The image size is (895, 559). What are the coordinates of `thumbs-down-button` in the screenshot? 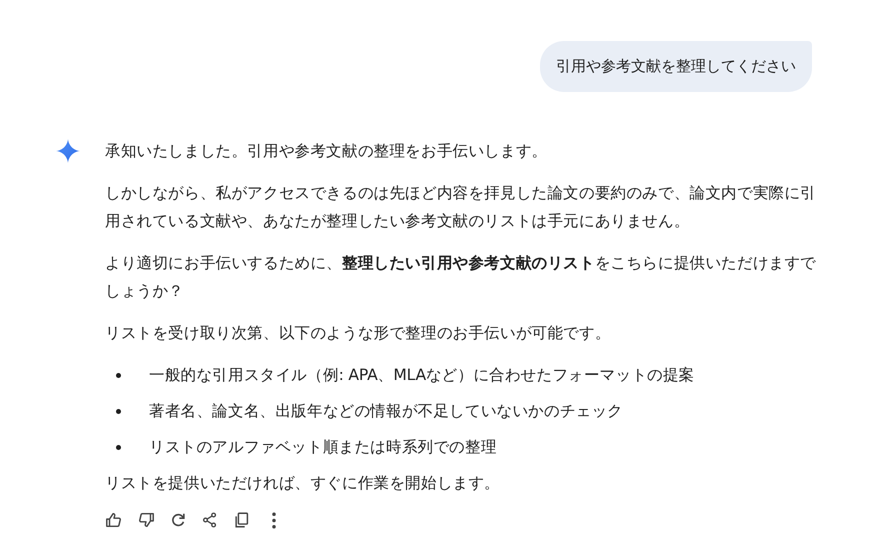 It's located at (146, 520).